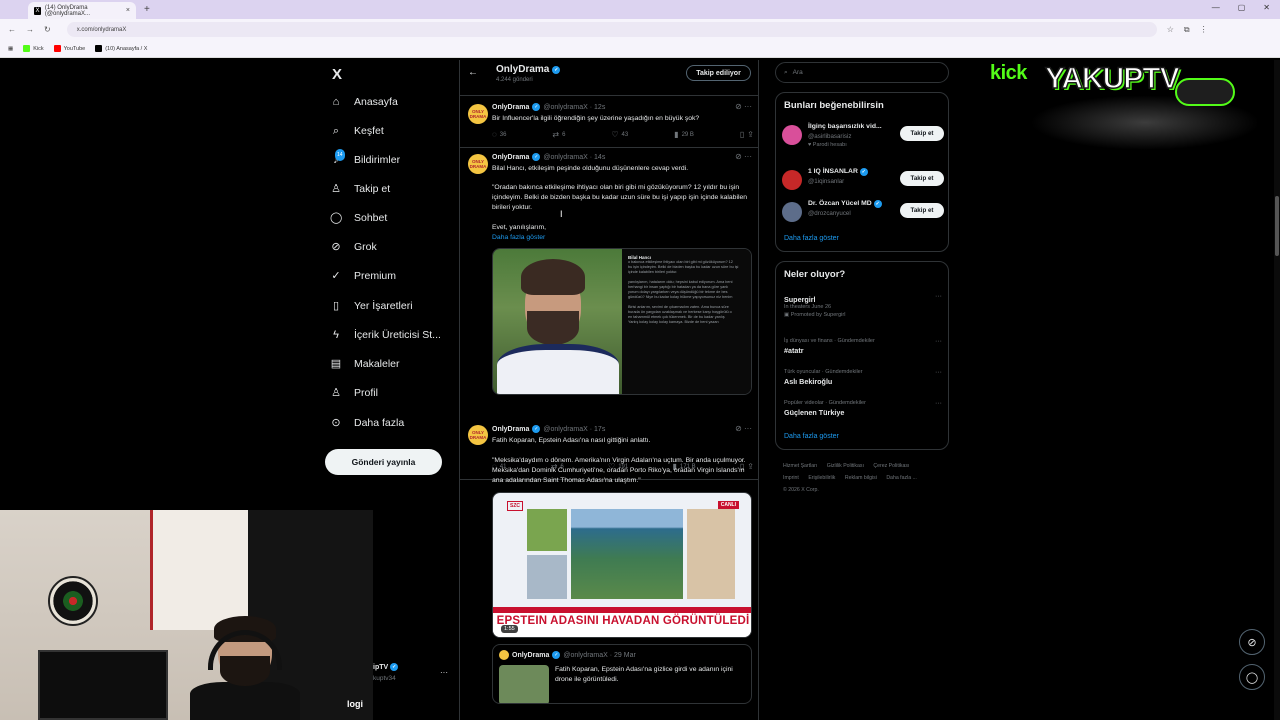 This screenshot has height=720, width=1280. What do you see at coordinates (863, 181) in the screenshot?
I see `suggested-user: 1 IQ İNSANLAR ✓ @1iqinsanlar Takip et` at bounding box center [863, 181].